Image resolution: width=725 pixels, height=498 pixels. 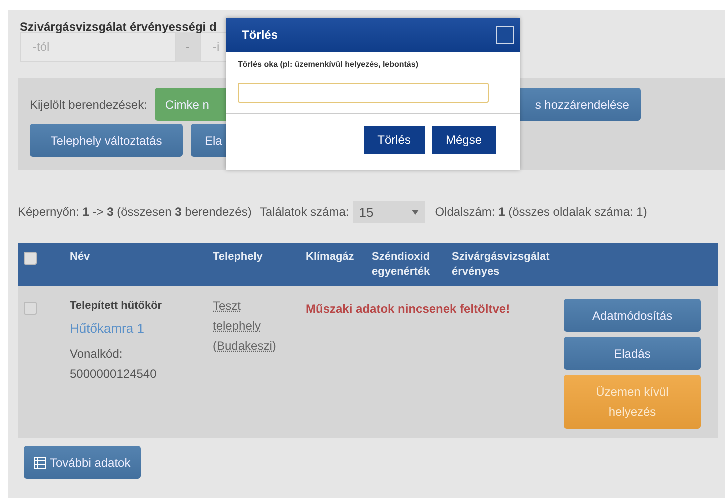 I want to click on site-link: Teszt telephely (Budakeszi), so click(x=248, y=326).